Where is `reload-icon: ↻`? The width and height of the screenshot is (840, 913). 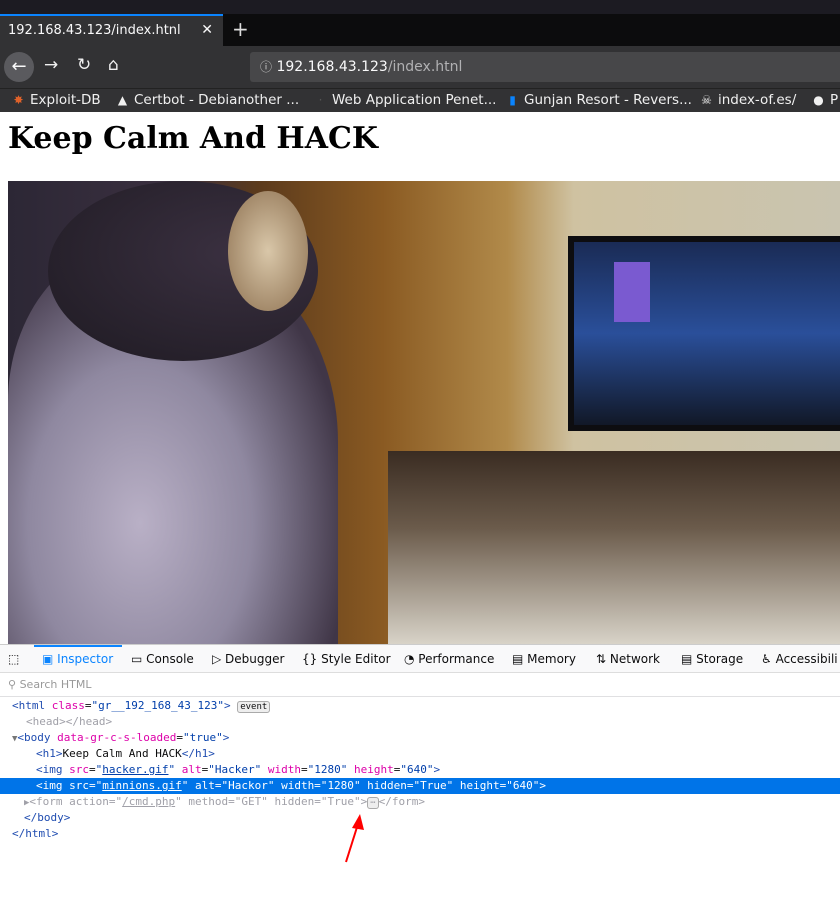
reload-icon: ↻ is located at coordinates (84, 65).